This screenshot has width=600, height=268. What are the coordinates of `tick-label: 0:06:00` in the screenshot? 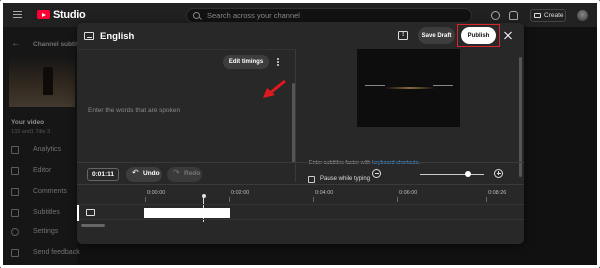 It's located at (408, 193).